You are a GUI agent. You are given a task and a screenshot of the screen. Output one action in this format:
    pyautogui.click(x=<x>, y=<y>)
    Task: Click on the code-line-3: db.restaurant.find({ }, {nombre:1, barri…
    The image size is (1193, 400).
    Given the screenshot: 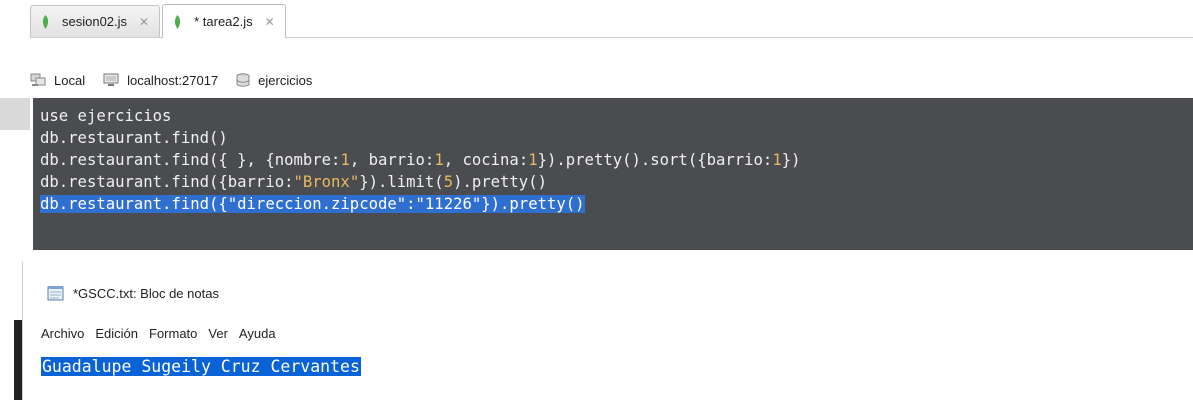 What is the action you would take?
    pyautogui.click(x=420, y=160)
    